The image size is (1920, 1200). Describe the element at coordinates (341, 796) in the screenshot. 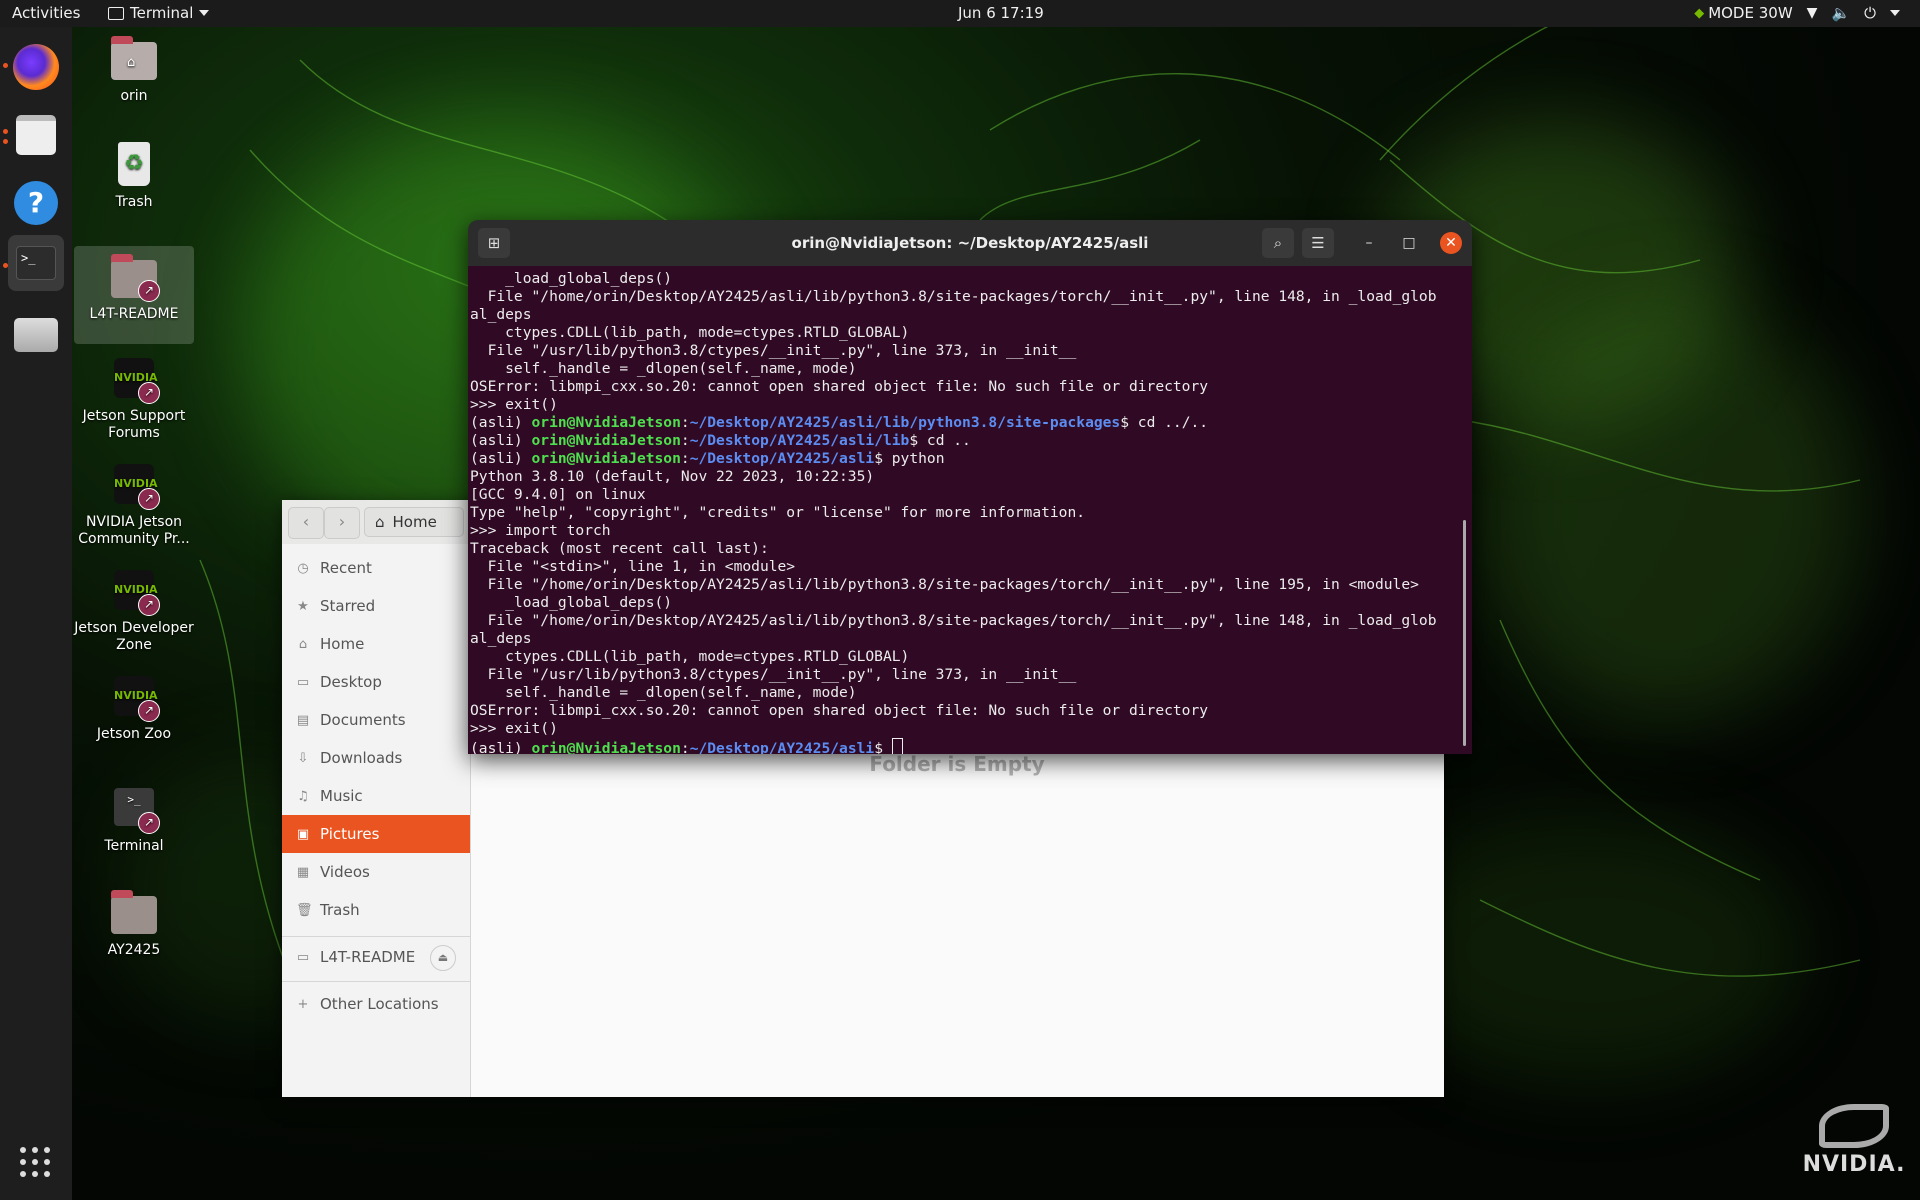

I see `sidebar-item-label: Music` at that location.